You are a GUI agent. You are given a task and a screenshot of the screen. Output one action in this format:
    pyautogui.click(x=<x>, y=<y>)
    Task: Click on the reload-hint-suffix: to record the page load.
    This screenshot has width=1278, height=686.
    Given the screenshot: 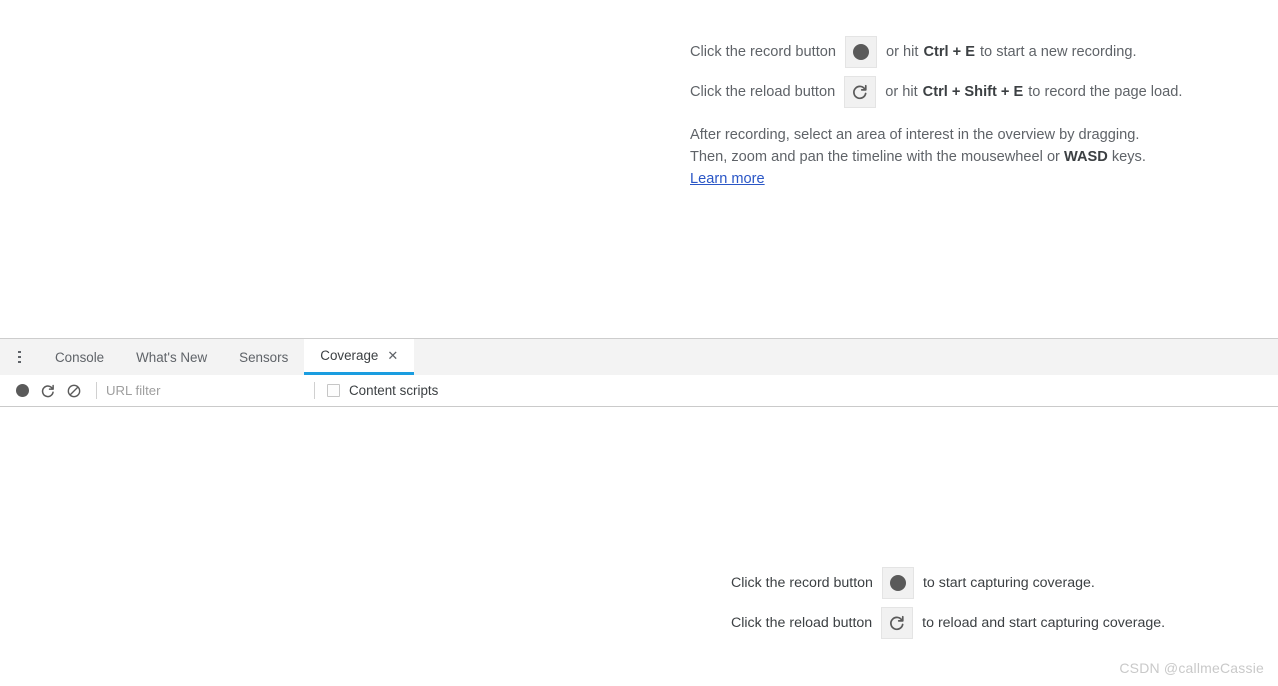 What is the action you would take?
    pyautogui.click(x=1105, y=91)
    